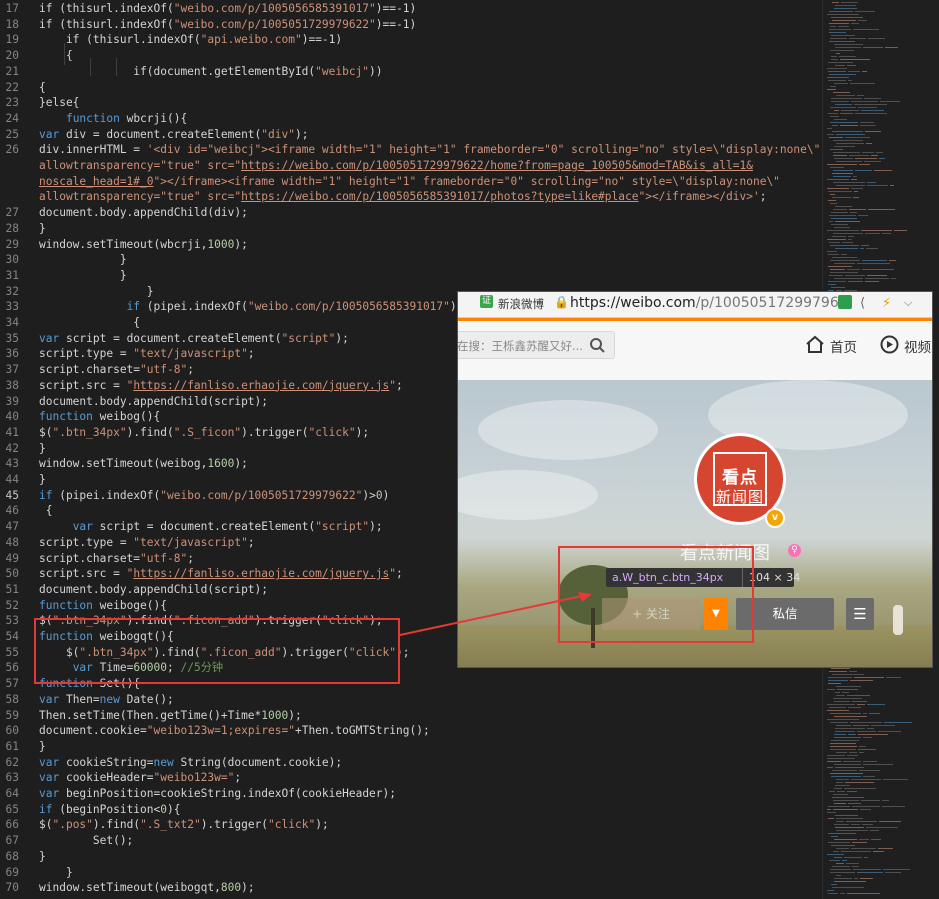  Describe the element at coordinates (411, 841) in the screenshot. I see `code-line: 67 Set();` at that location.